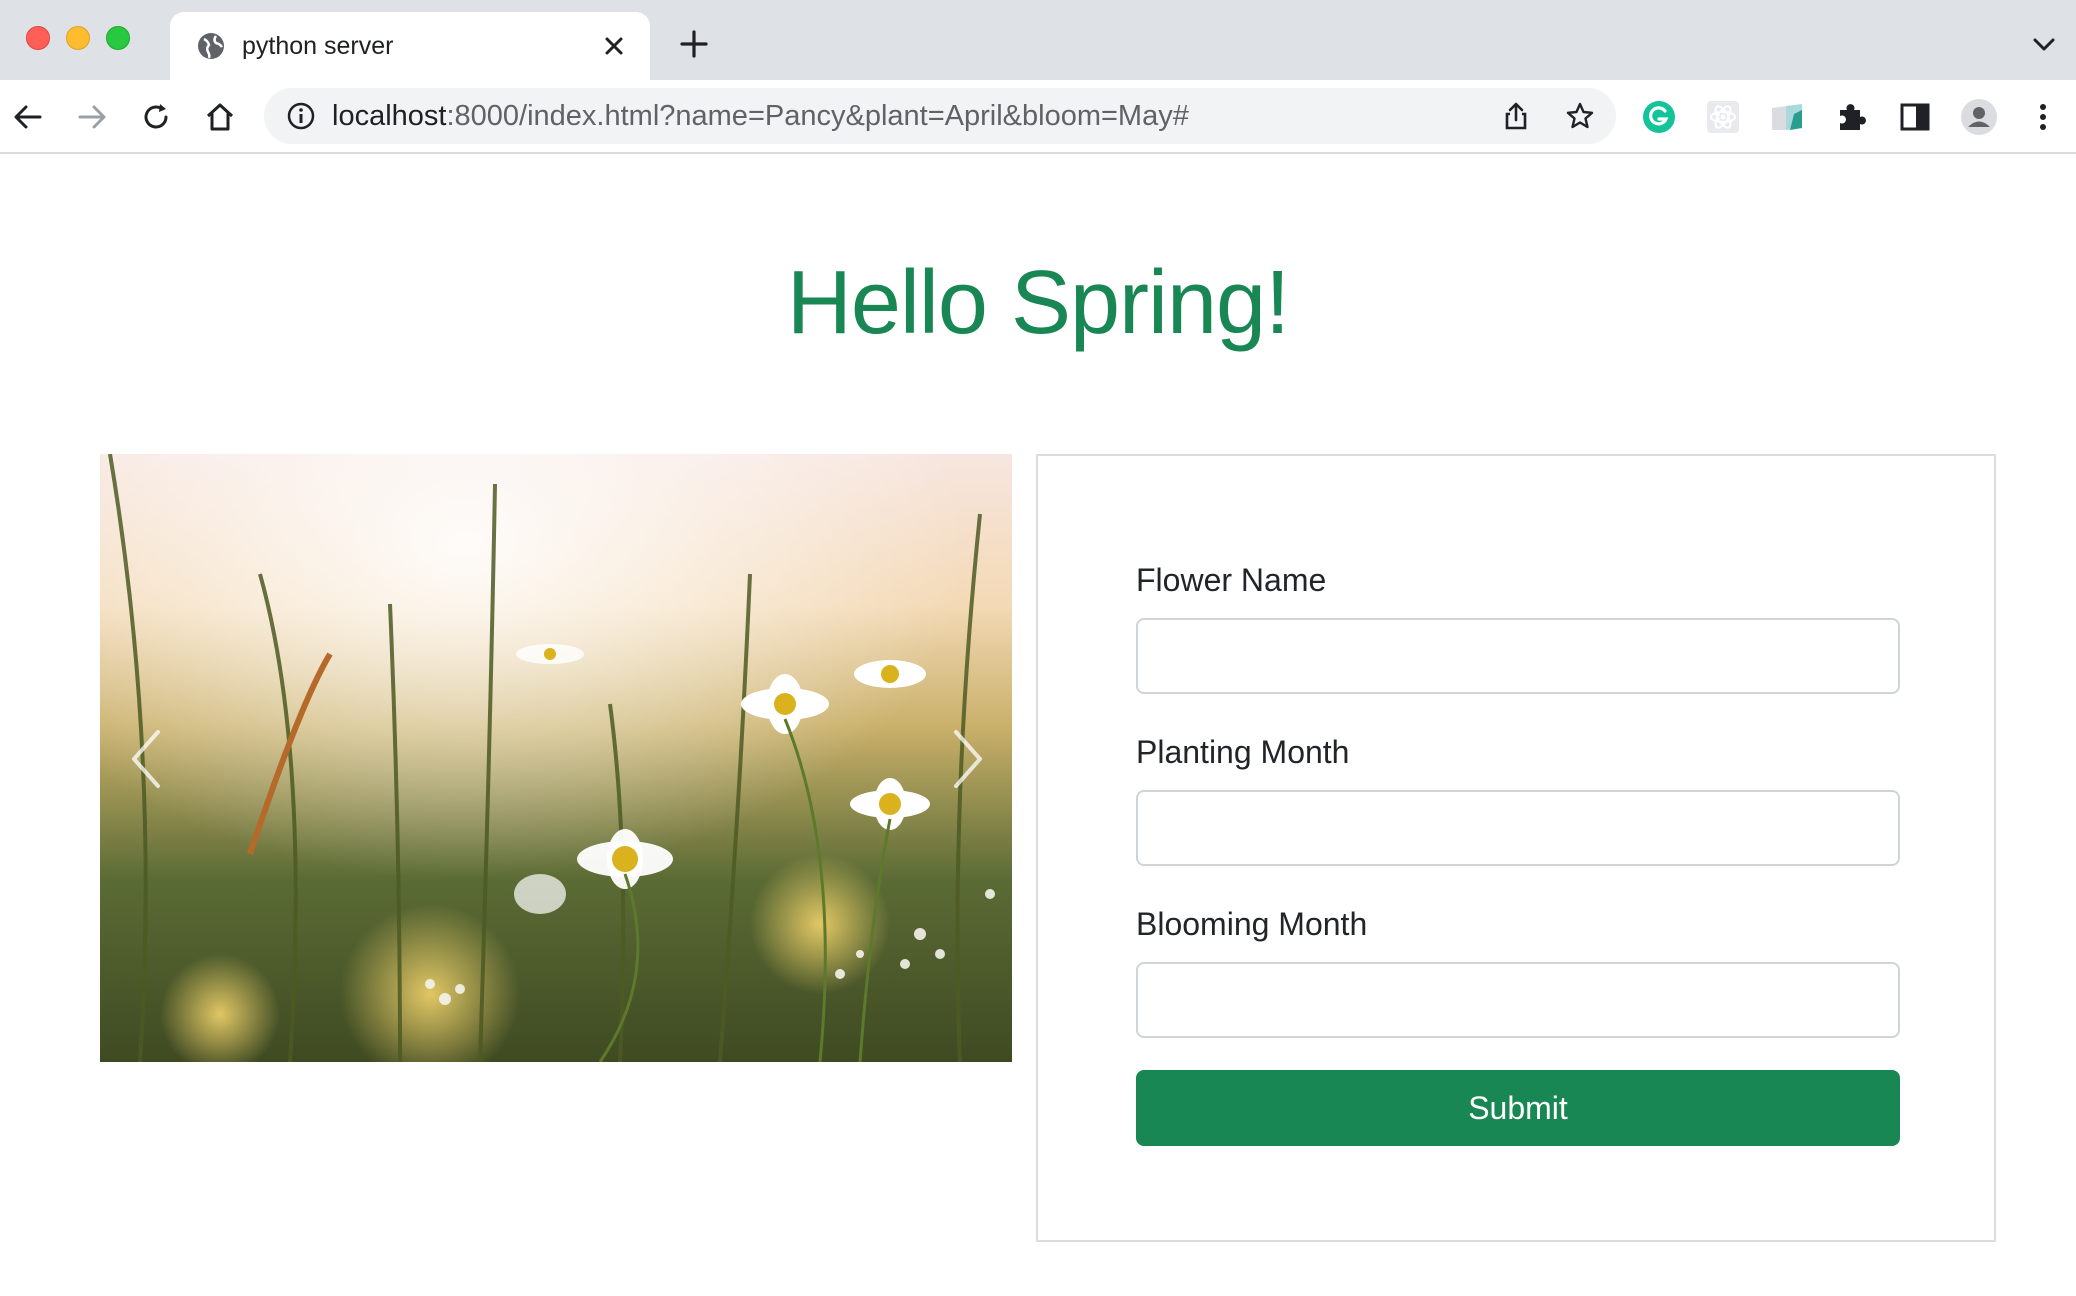  What do you see at coordinates (1518, 828) in the screenshot?
I see `planting-month-input` at bounding box center [1518, 828].